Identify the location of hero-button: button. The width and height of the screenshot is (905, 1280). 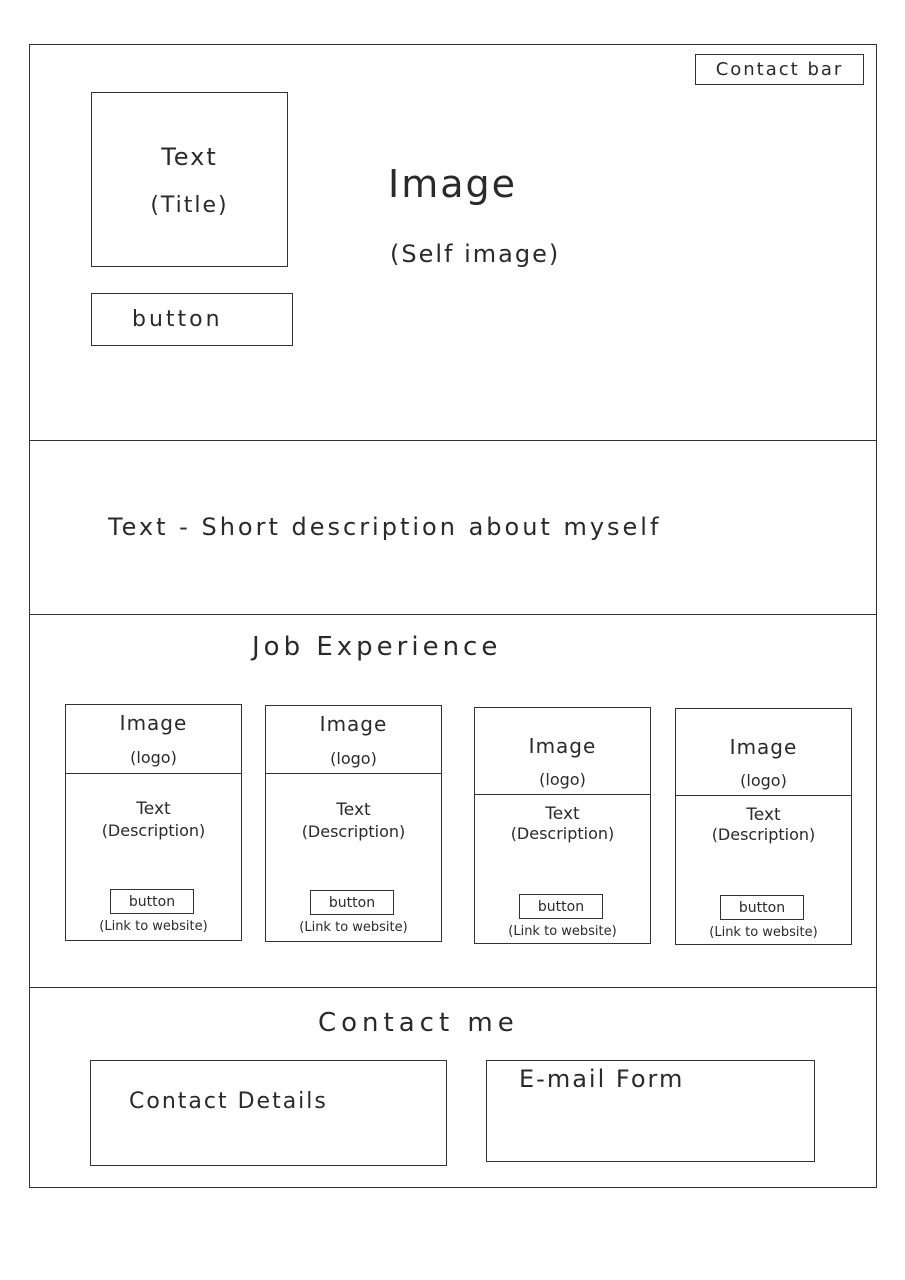
(192, 319).